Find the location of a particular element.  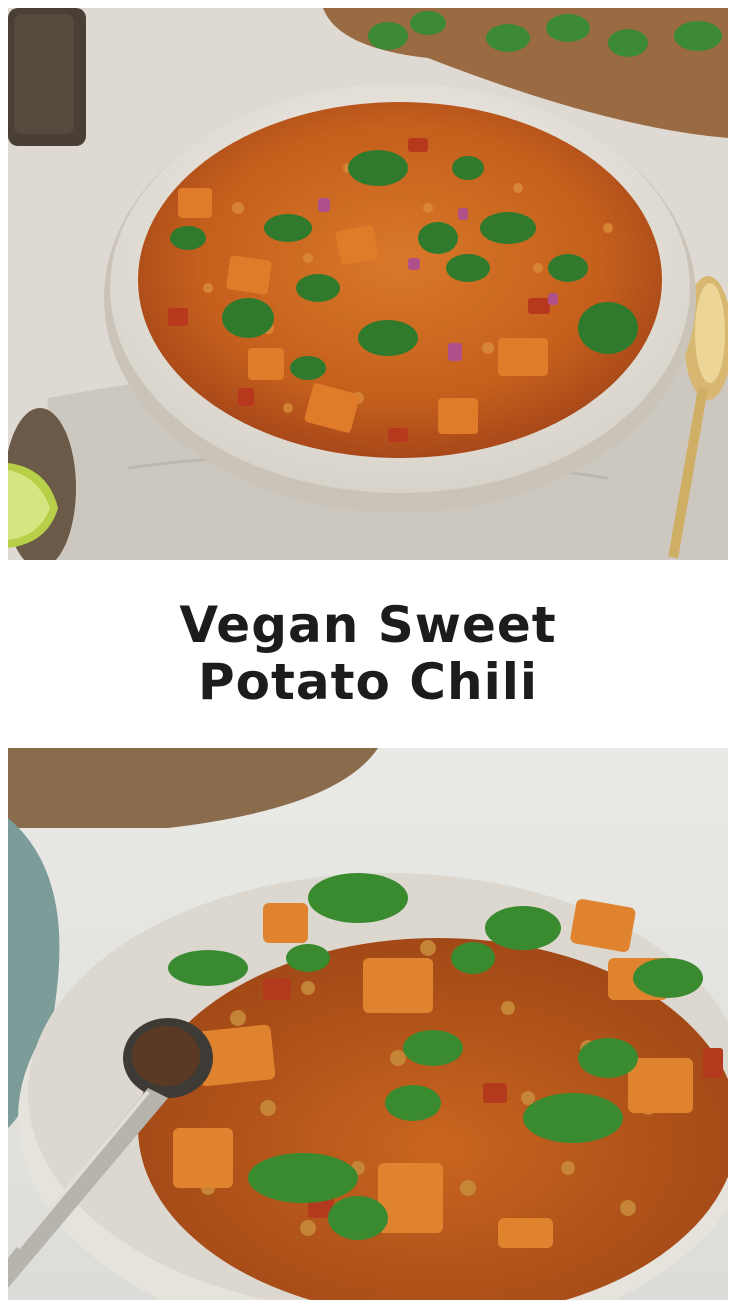

recipe-title: Vegan Sweet Potato Chili is located at coordinates (367, 654).